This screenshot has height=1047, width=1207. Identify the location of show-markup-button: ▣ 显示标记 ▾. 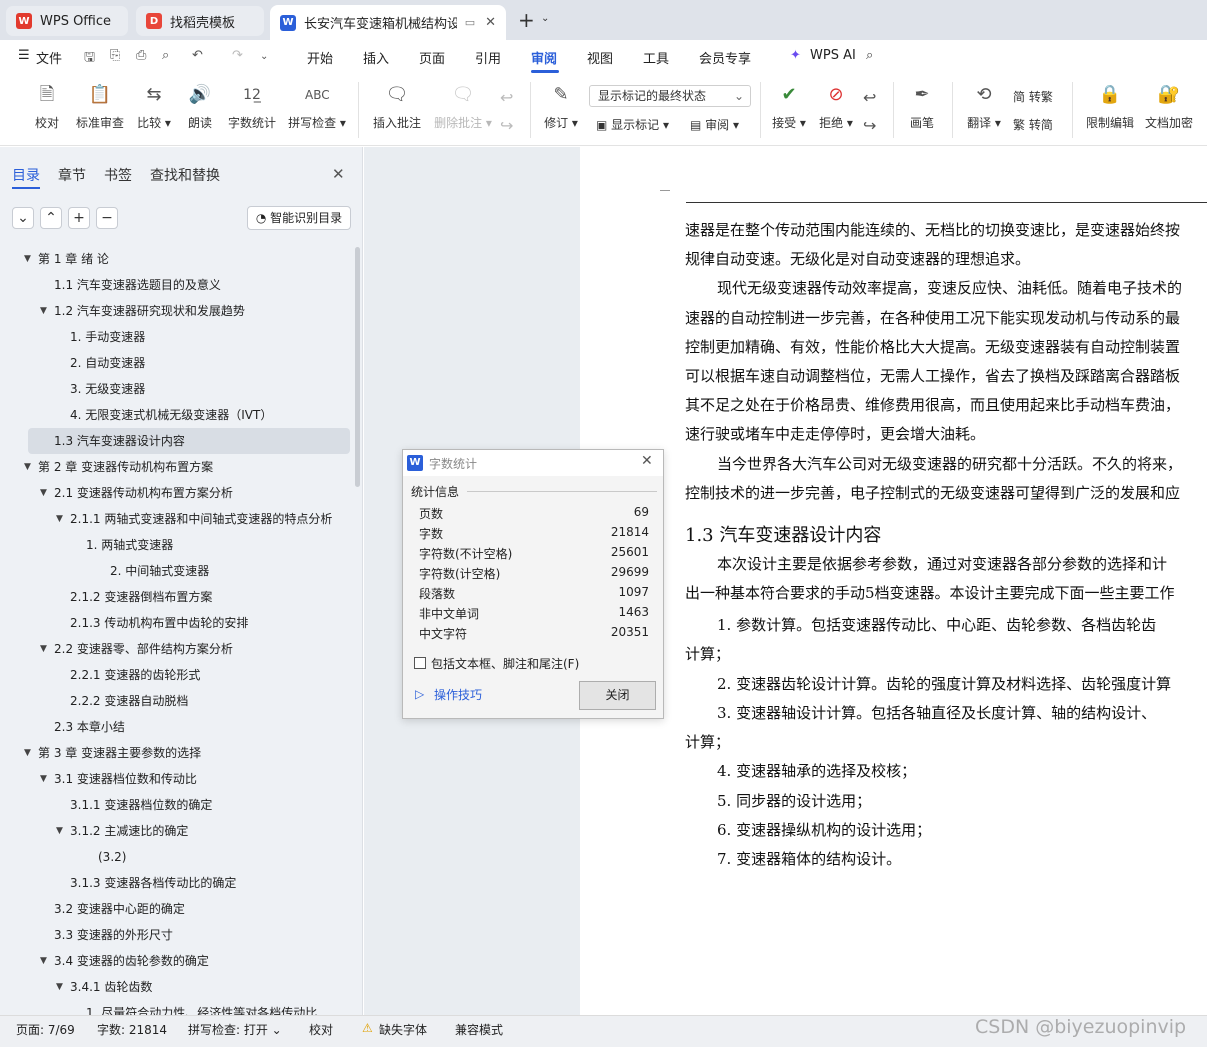
(632, 124).